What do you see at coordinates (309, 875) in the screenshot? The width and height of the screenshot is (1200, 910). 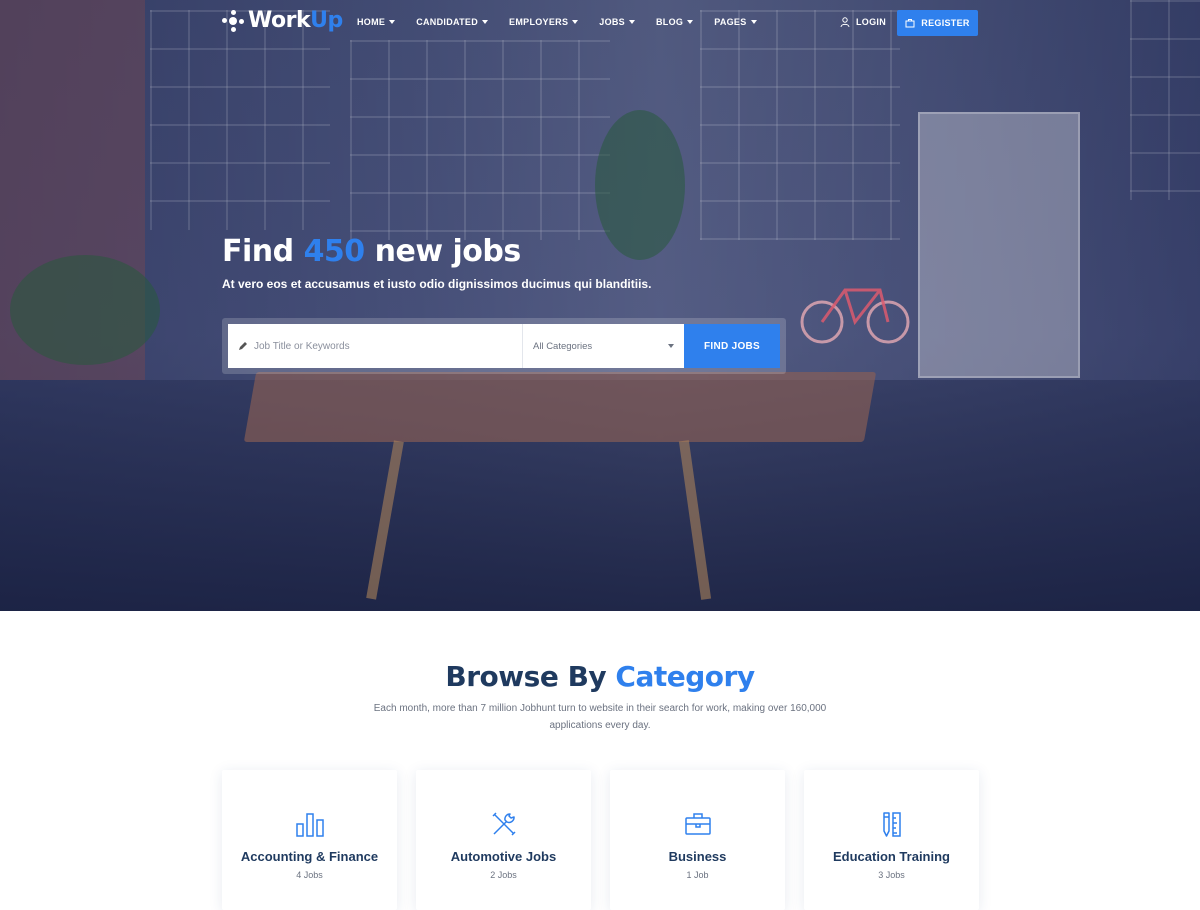 I see `category-count: 4 Jobs` at bounding box center [309, 875].